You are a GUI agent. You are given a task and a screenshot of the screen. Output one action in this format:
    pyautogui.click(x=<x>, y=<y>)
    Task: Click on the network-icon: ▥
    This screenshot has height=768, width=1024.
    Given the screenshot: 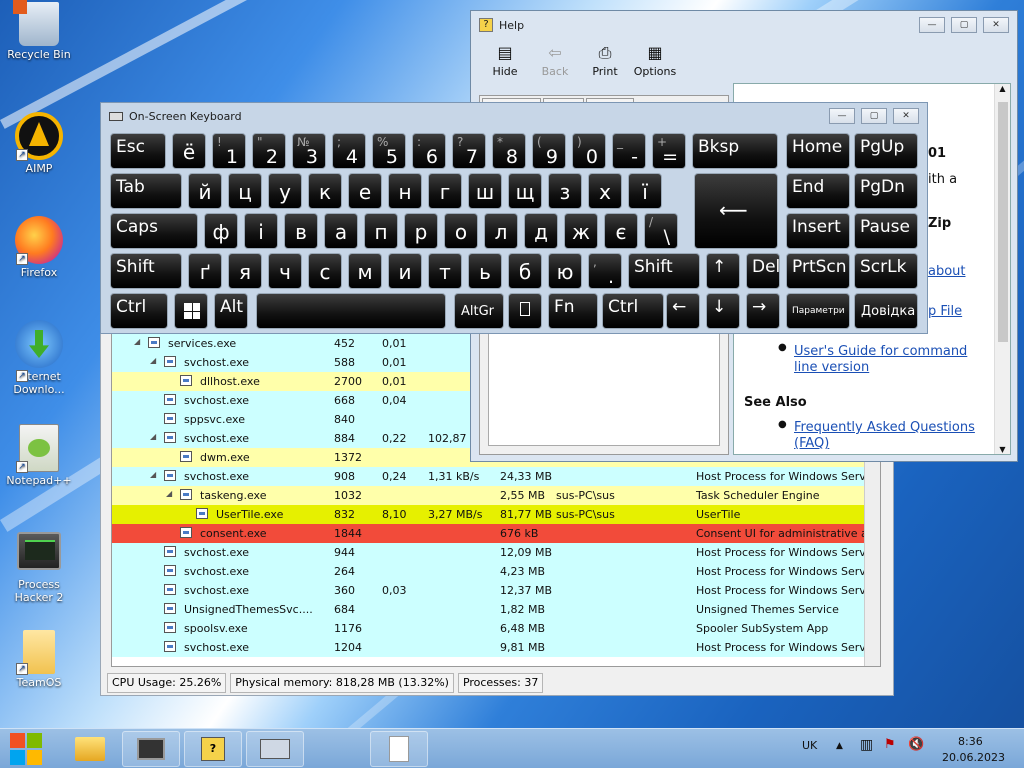 What is the action you would take?
    pyautogui.click(x=866, y=745)
    